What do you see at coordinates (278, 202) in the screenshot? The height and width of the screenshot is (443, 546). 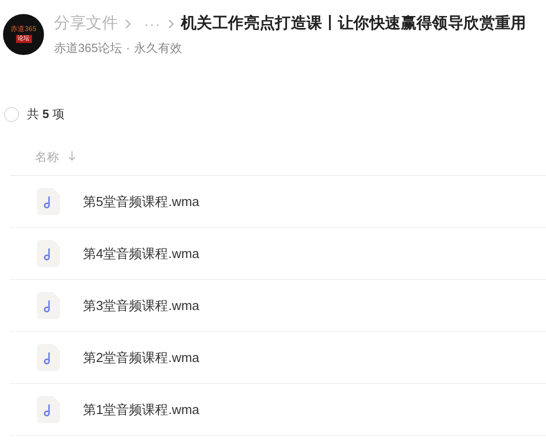 I see `file-row: 第5堂音频课程.wma` at bounding box center [278, 202].